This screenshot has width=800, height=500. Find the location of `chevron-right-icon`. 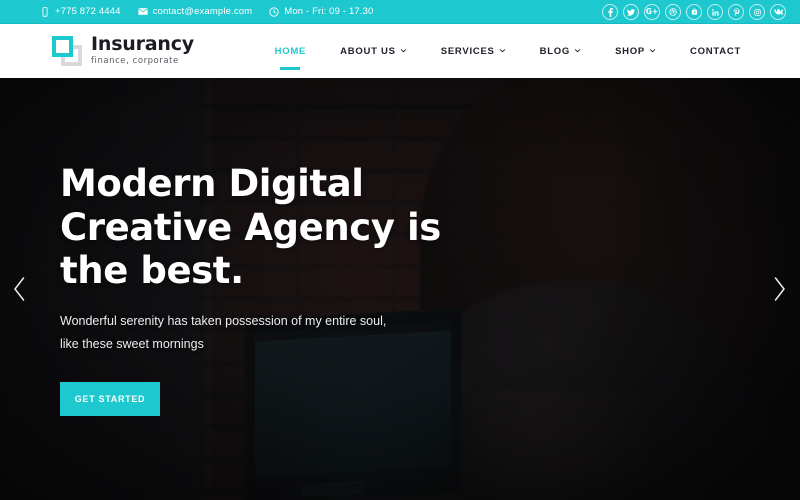

chevron-right-icon is located at coordinates (779, 289).